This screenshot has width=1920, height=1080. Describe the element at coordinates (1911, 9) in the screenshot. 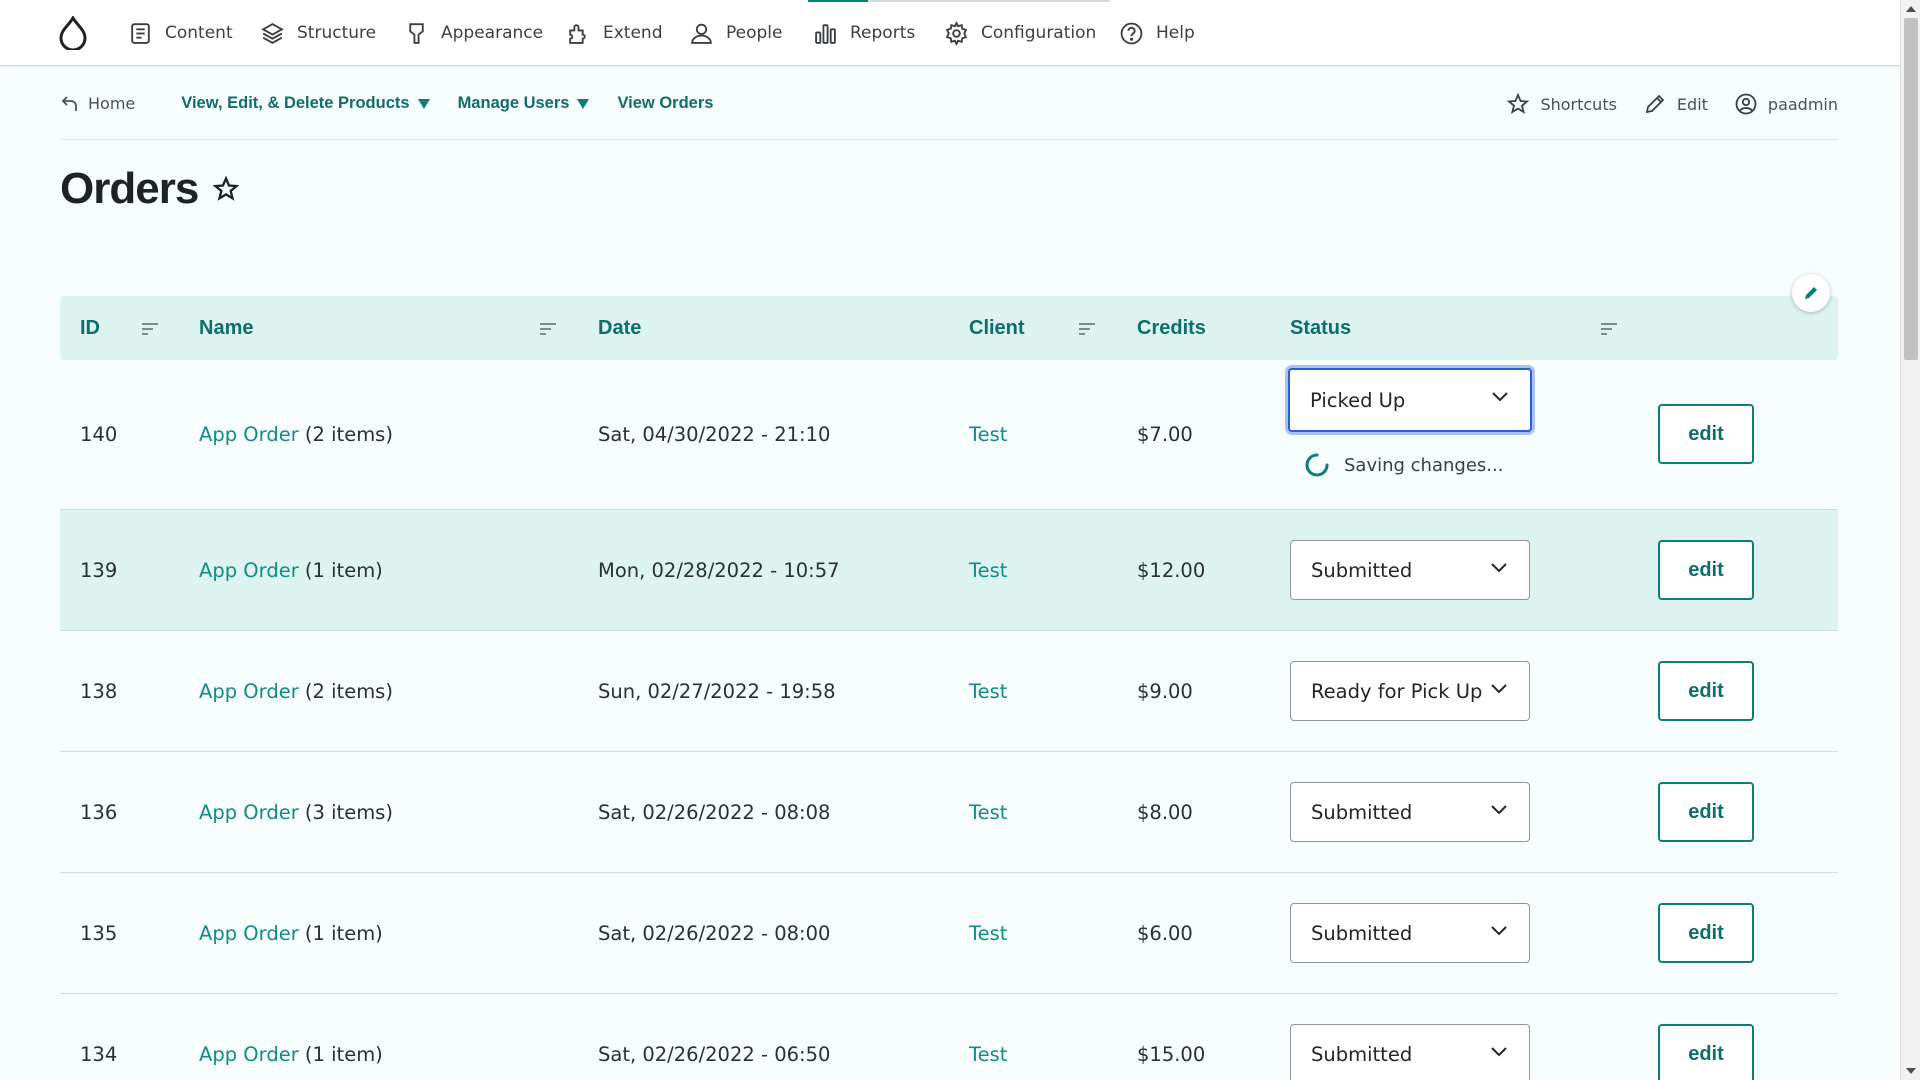

I see `scroll-up-arrow-icon` at that location.